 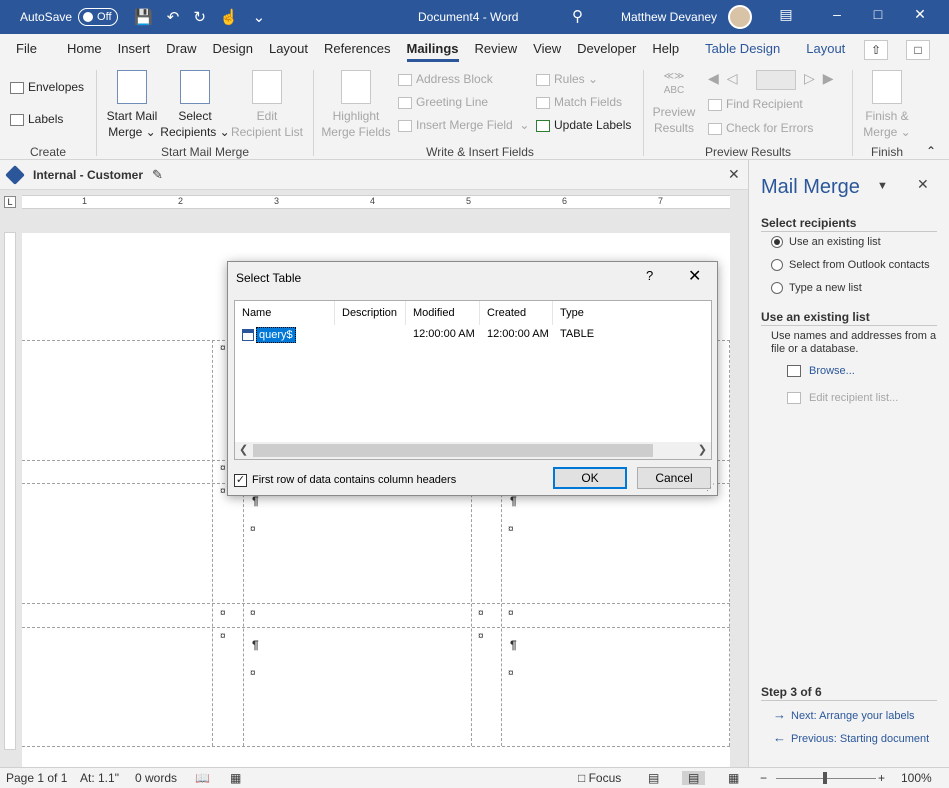 What do you see at coordinates (443, 313) in the screenshot?
I see `column-header-modified: Modified` at bounding box center [443, 313].